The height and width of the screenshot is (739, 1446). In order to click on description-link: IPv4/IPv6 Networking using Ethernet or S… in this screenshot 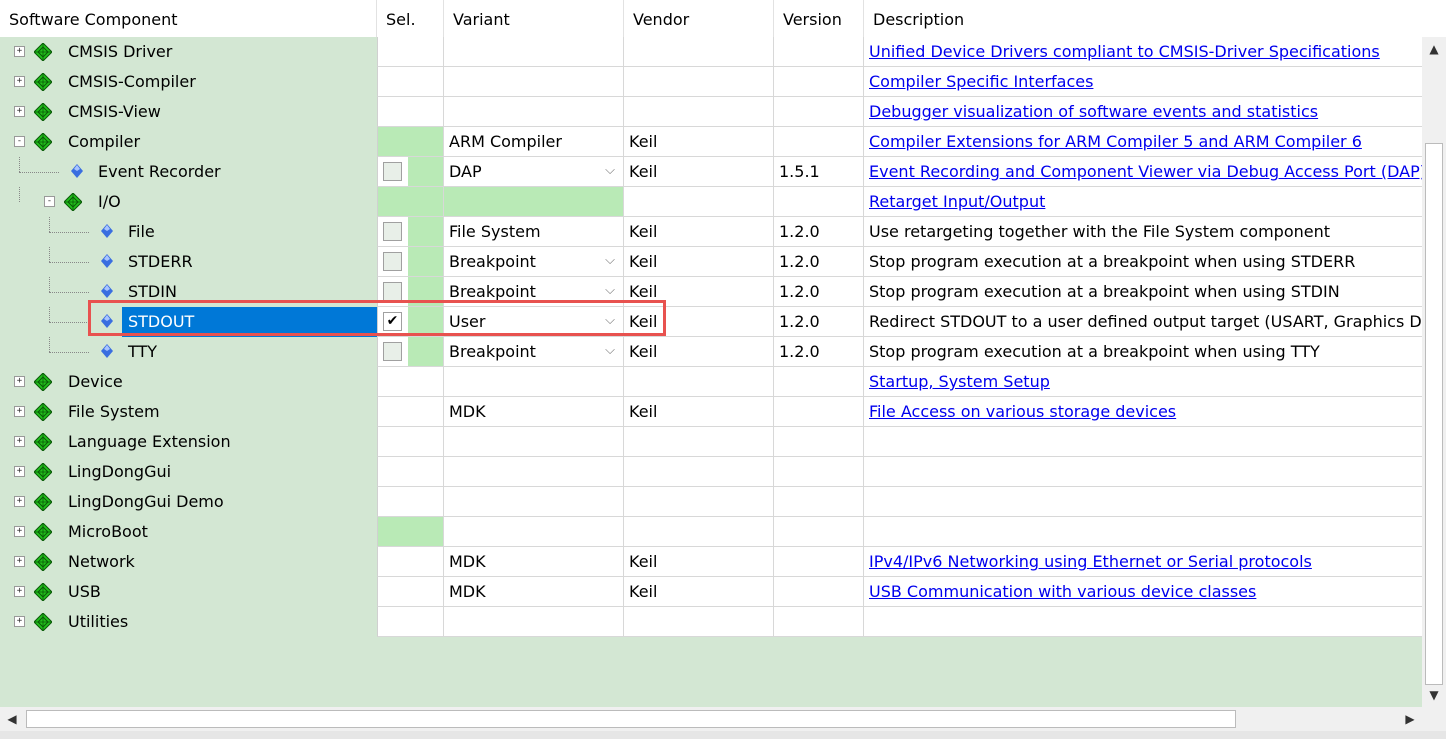, I will do `click(1090, 561)`.